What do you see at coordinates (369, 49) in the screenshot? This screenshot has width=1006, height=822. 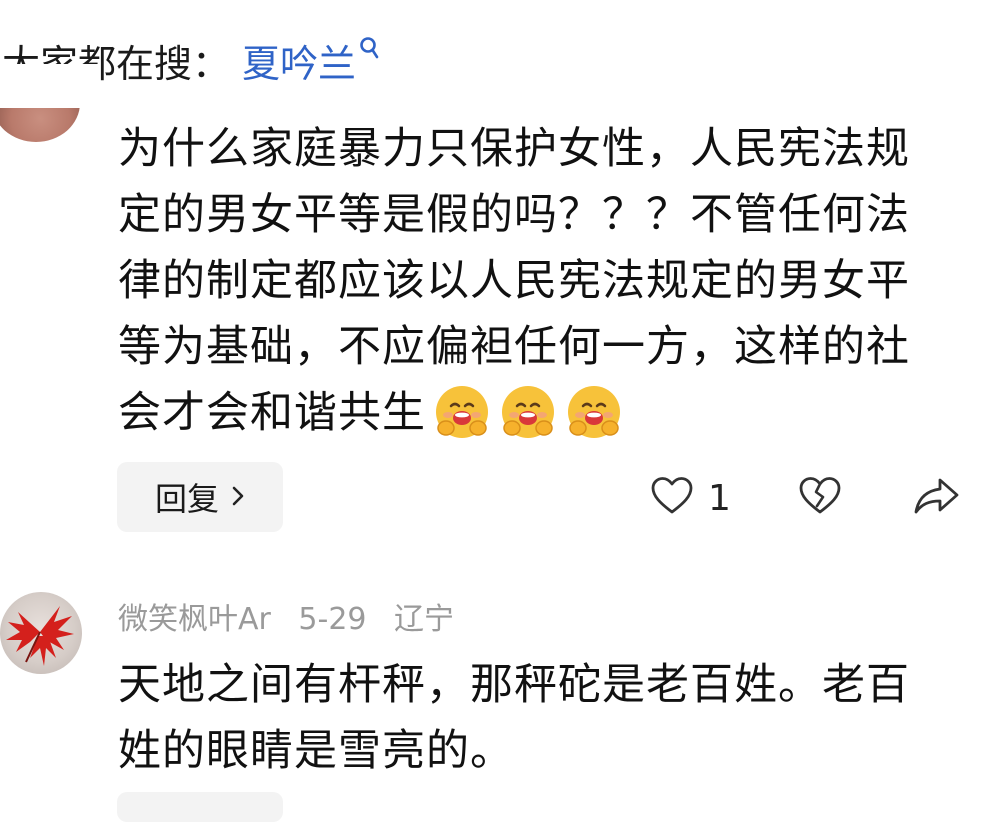 I see `search-icon` at bounding box center [369, 49].